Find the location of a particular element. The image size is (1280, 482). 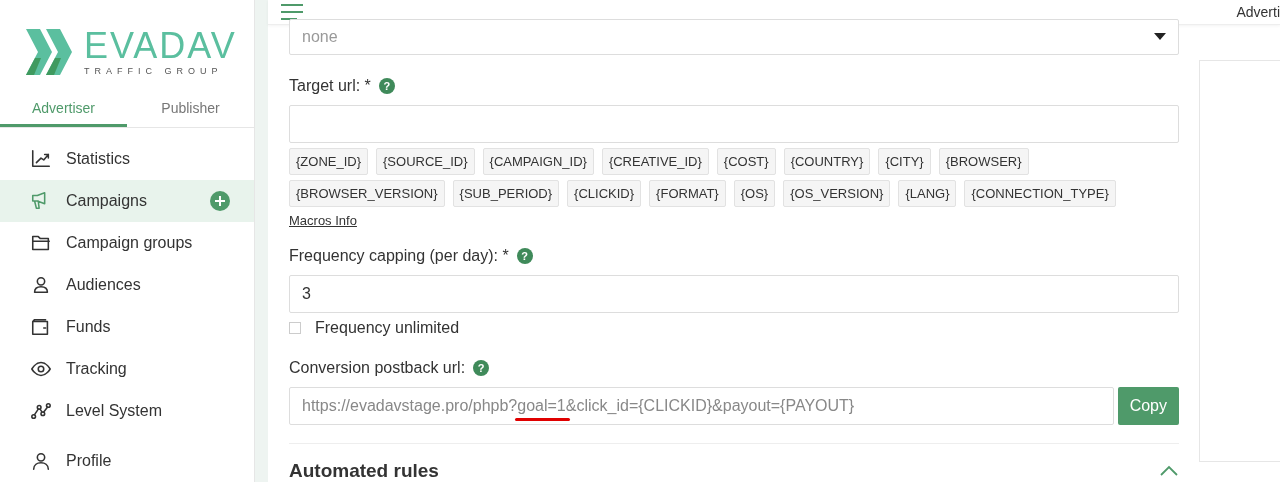

menu-icon is located at coordinates (292, 12).